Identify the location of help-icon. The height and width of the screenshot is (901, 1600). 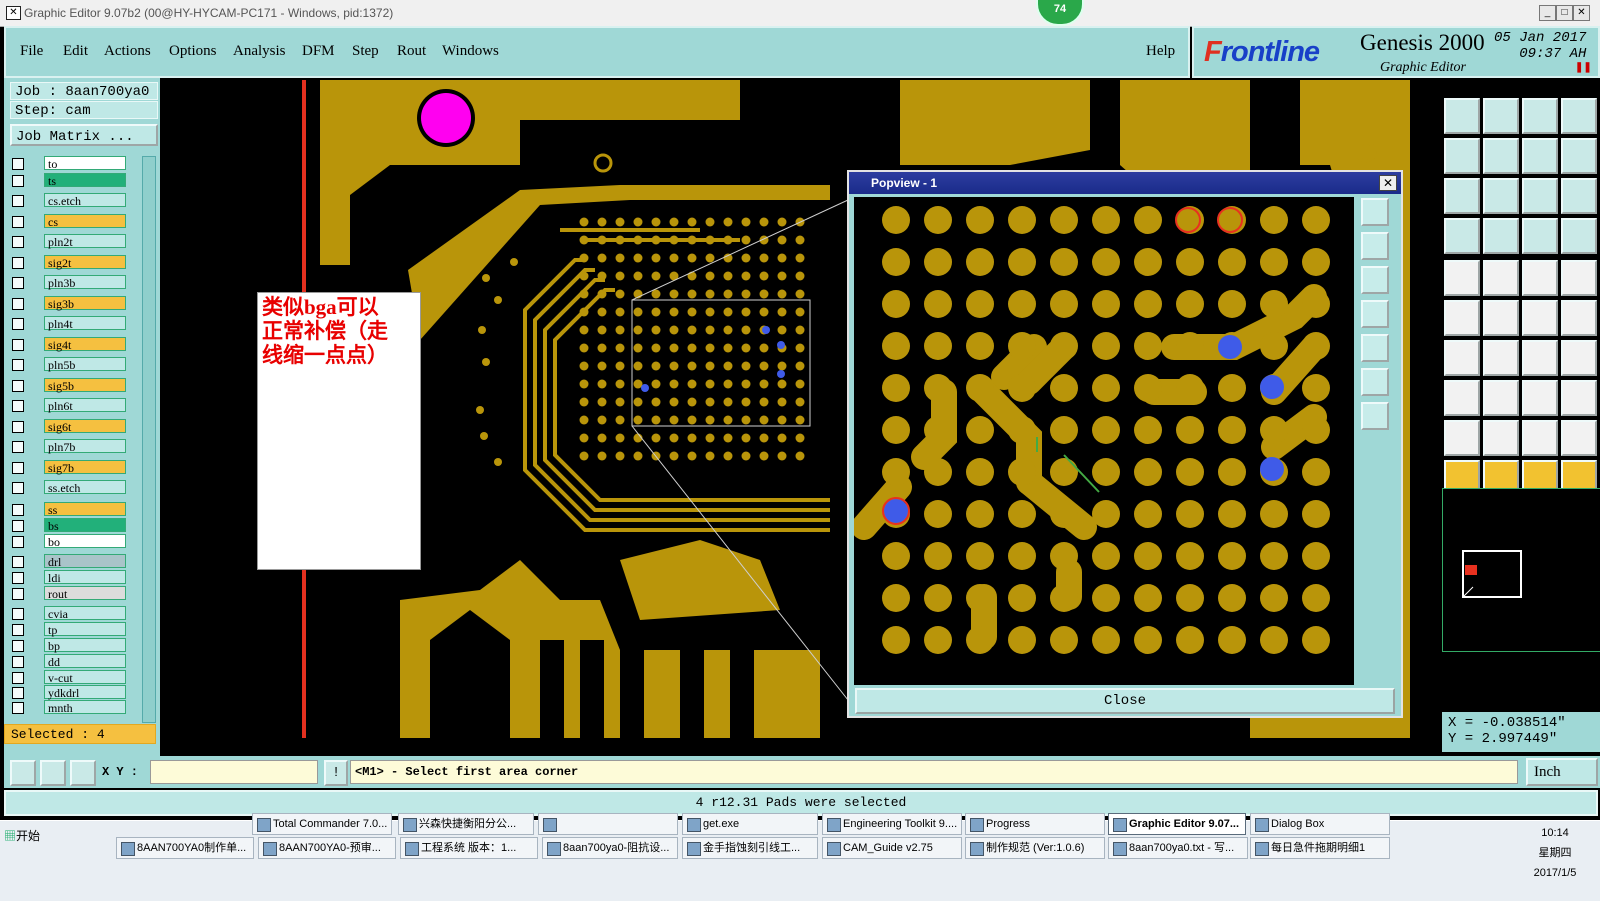
(1579, 196).